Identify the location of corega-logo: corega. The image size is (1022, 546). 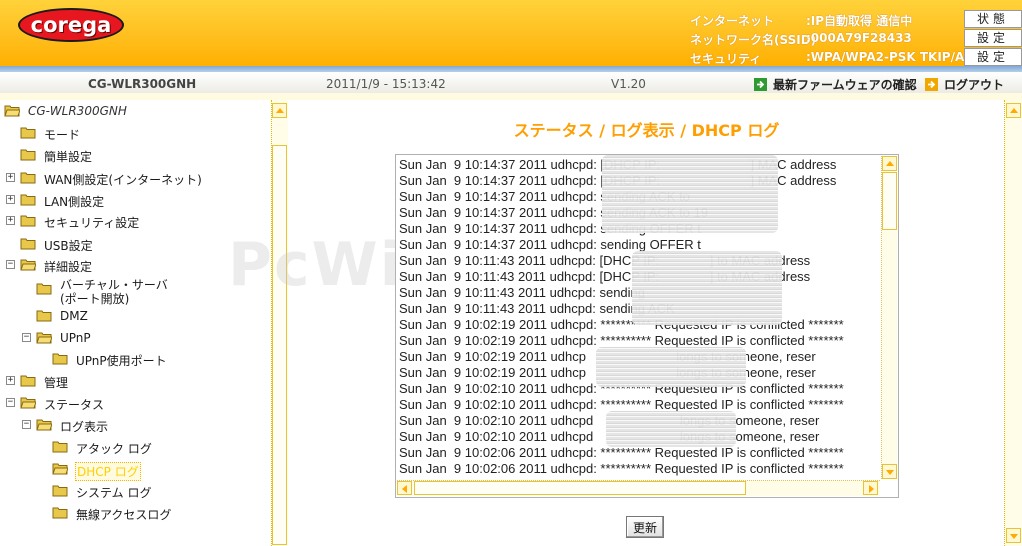
(71, 25).